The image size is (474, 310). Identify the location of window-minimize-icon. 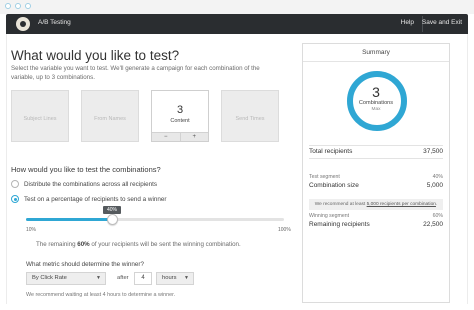
(18, 6).